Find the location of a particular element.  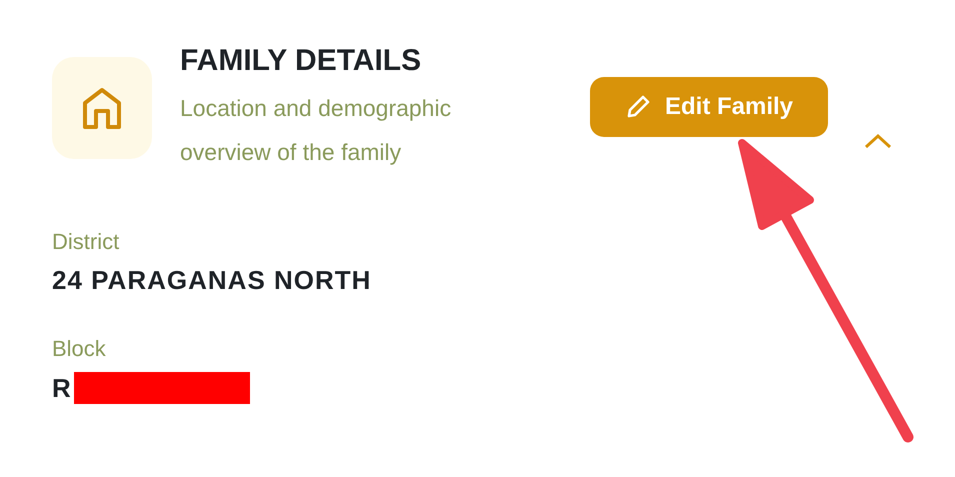

pencil-icon is located at coordinates (637, 107).